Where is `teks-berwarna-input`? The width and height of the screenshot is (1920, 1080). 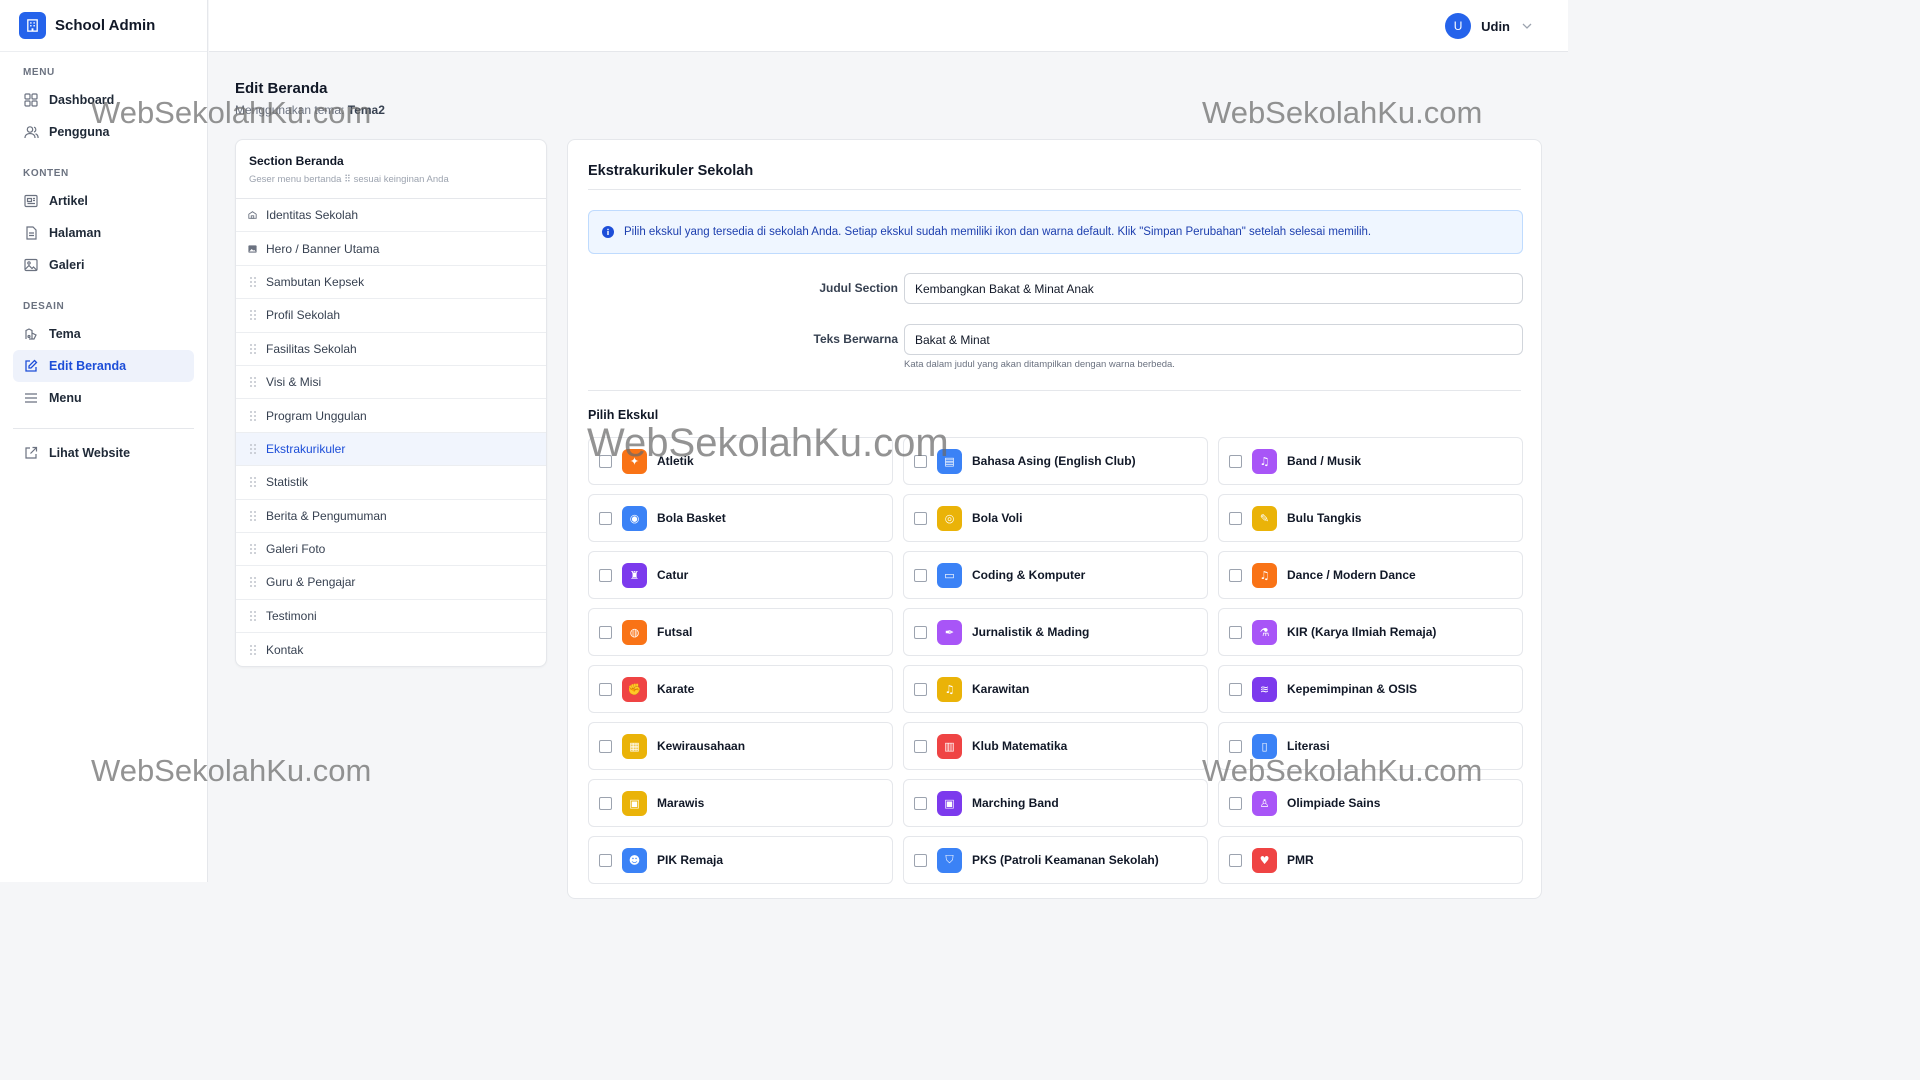
teks-berwarna-input is located at coordinates (1213, 339).